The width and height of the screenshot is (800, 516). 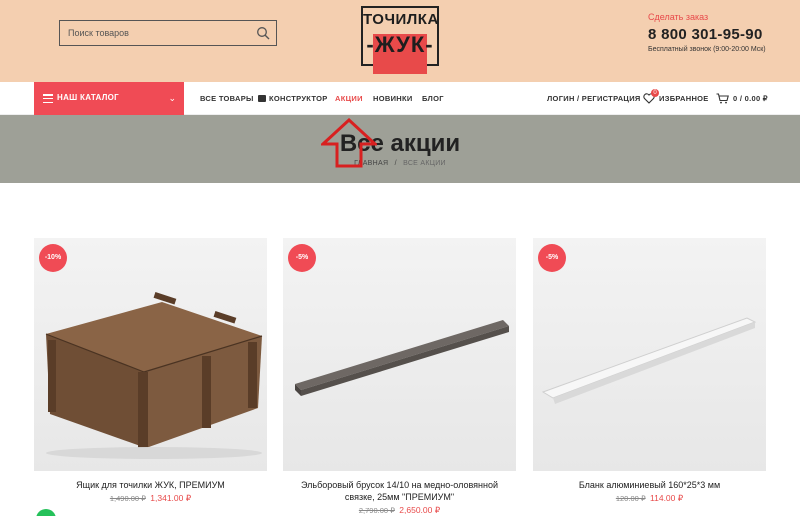 I want to click on old-price: 120.00 ₽, so click(x=630, y=498).